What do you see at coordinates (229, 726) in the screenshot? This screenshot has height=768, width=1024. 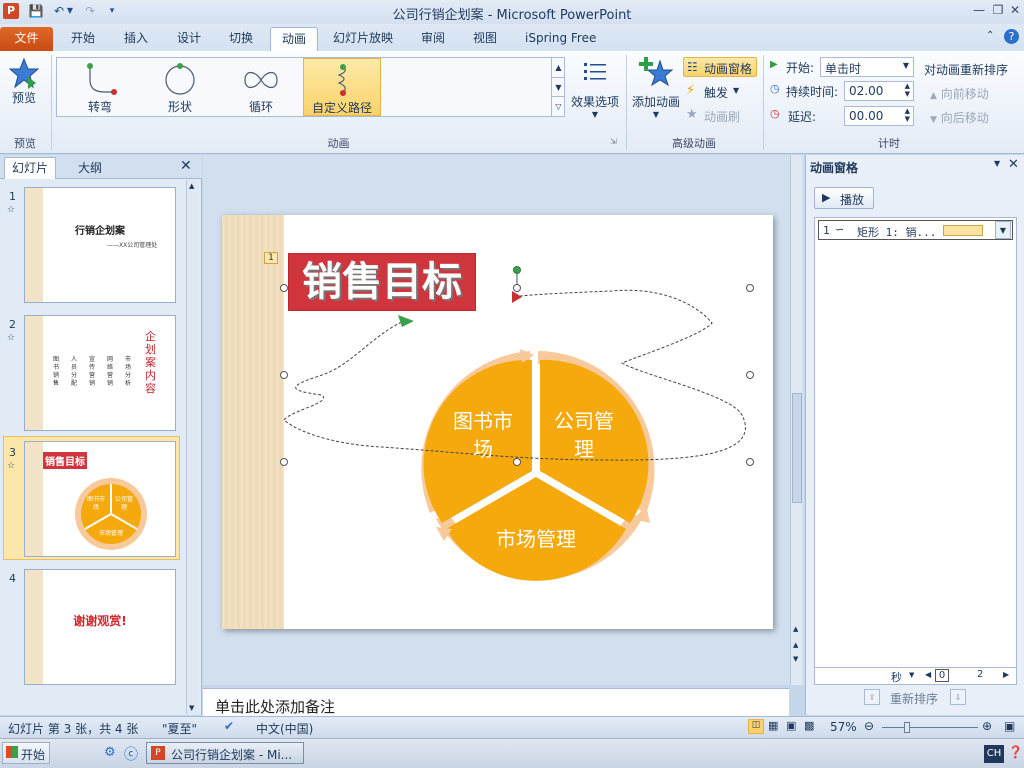 I see `spellcheck-icon: ✔` at bounding box center [229, 726].